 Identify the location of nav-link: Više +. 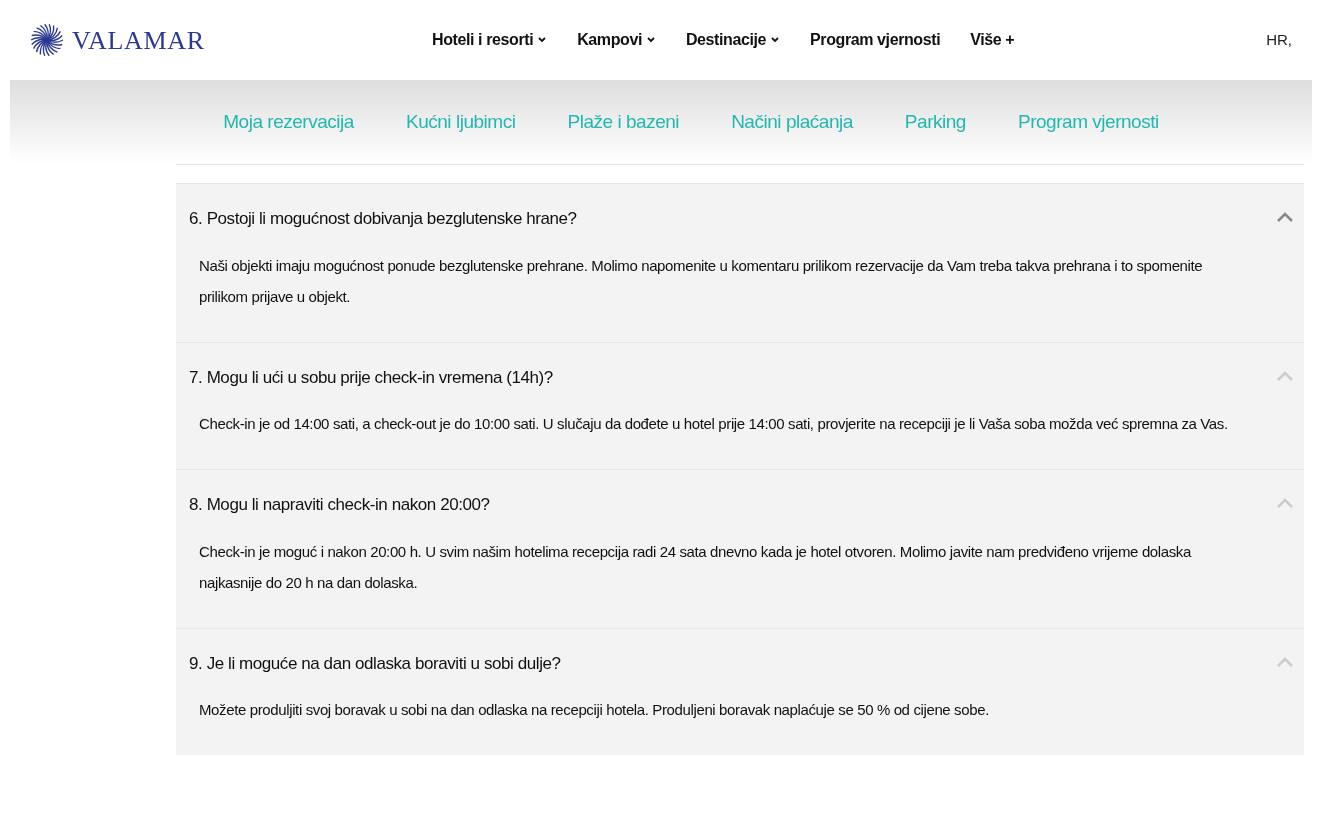
(992, 40).